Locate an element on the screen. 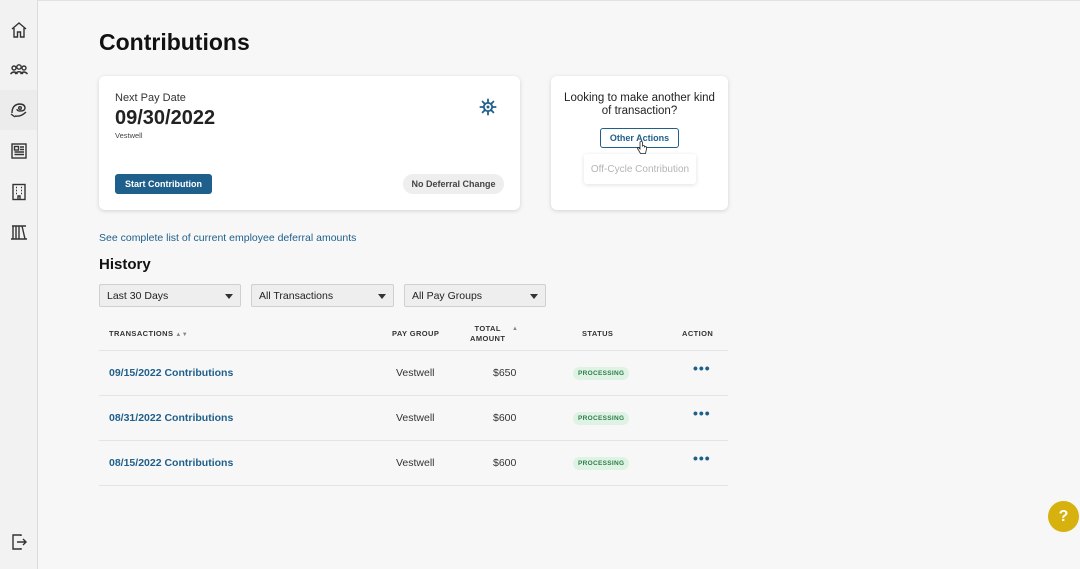 The image size is (1080, 569). gear-icon is located at coordinates (488, 107).